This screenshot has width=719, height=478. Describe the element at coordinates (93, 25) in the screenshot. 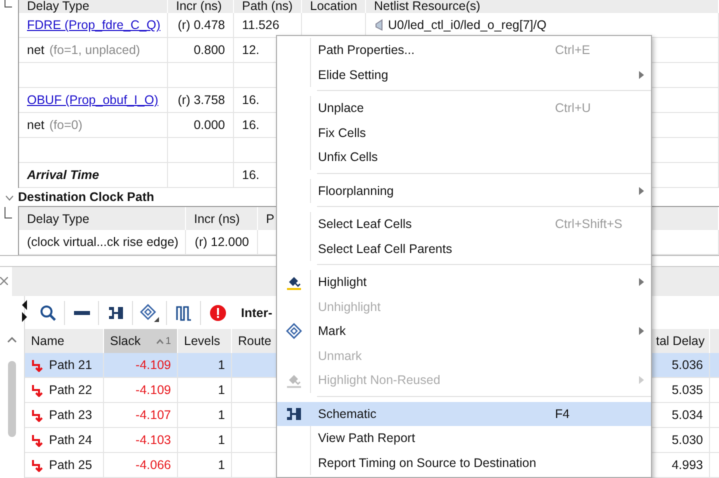

I see `cell-link: FDRE (Prop_fdre_C_Q)` at that location.